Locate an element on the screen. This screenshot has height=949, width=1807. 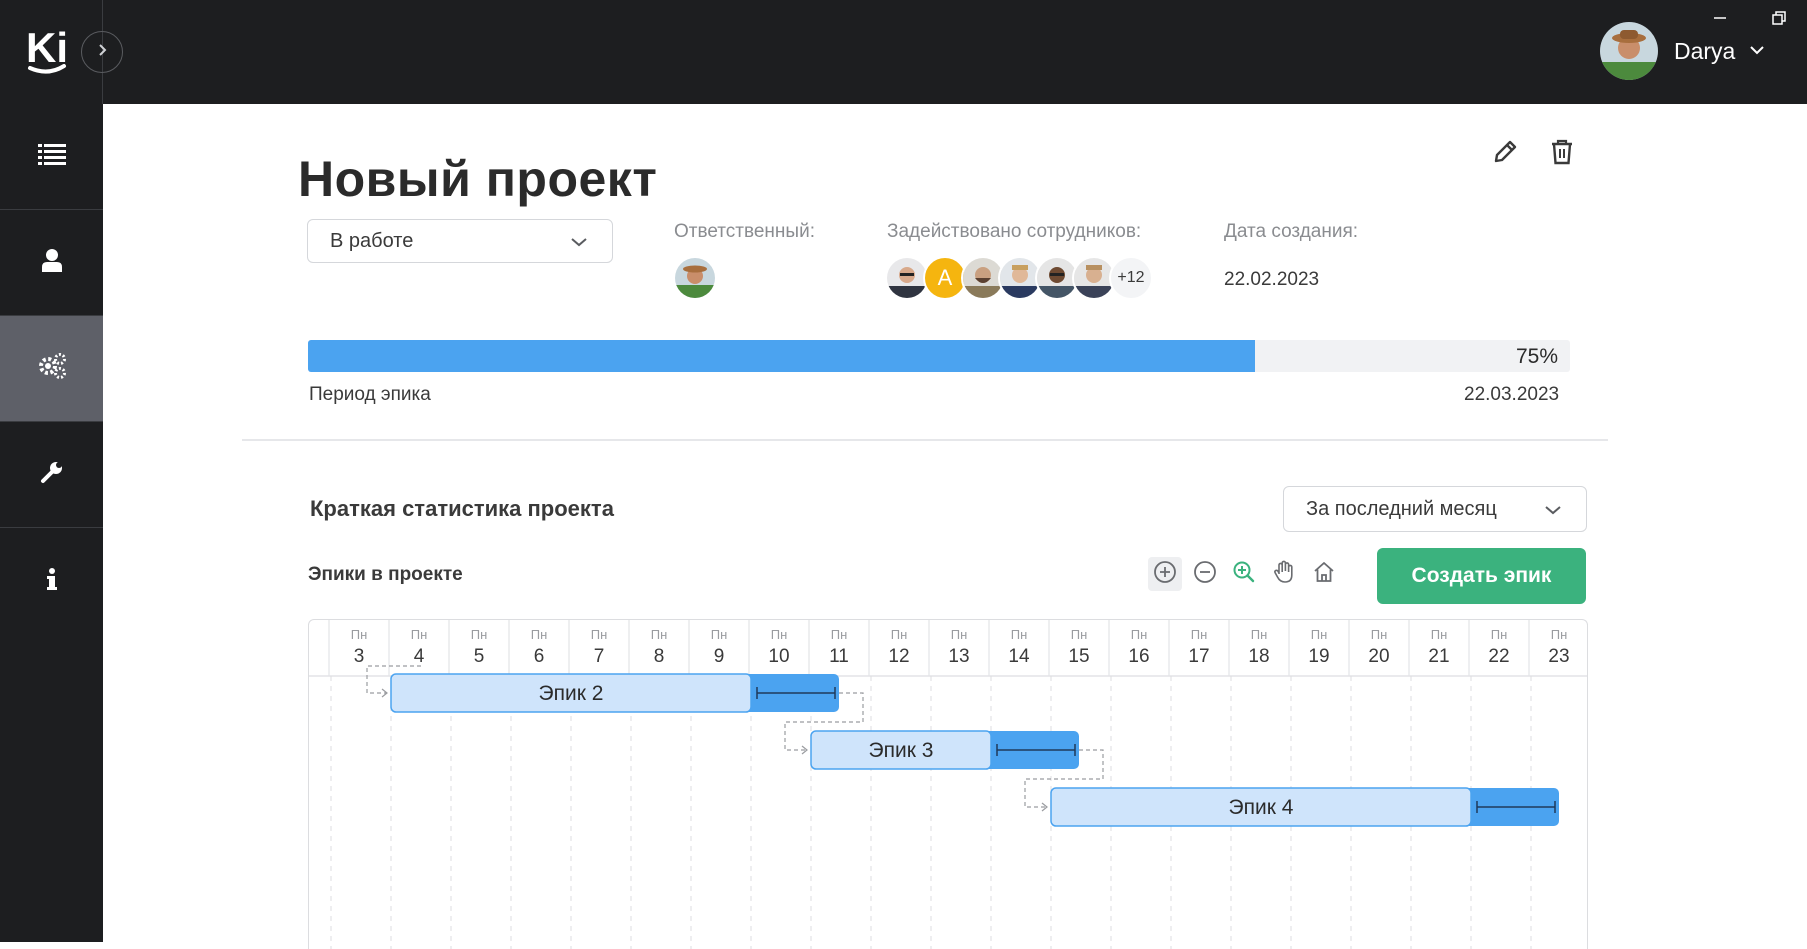
zoom-fit-button is located at coordinates (1244, 574).